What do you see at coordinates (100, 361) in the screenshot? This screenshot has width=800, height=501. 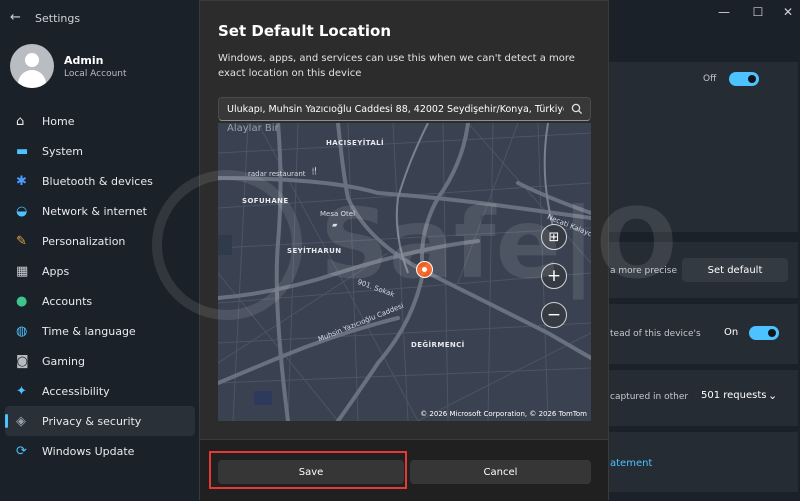 I see `sidebar-item-gaming: ◙ Gaming` at bounding box center [100, 361].